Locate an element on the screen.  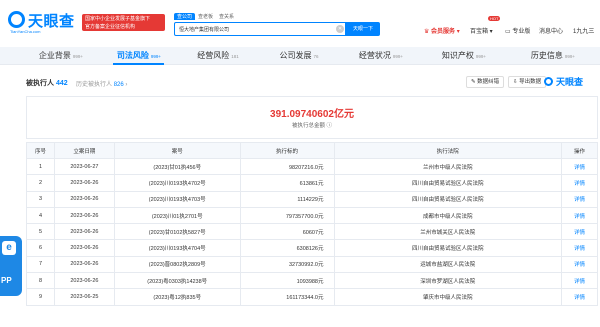
search-button: 天眼一下 is located at coordinates (363, 29).